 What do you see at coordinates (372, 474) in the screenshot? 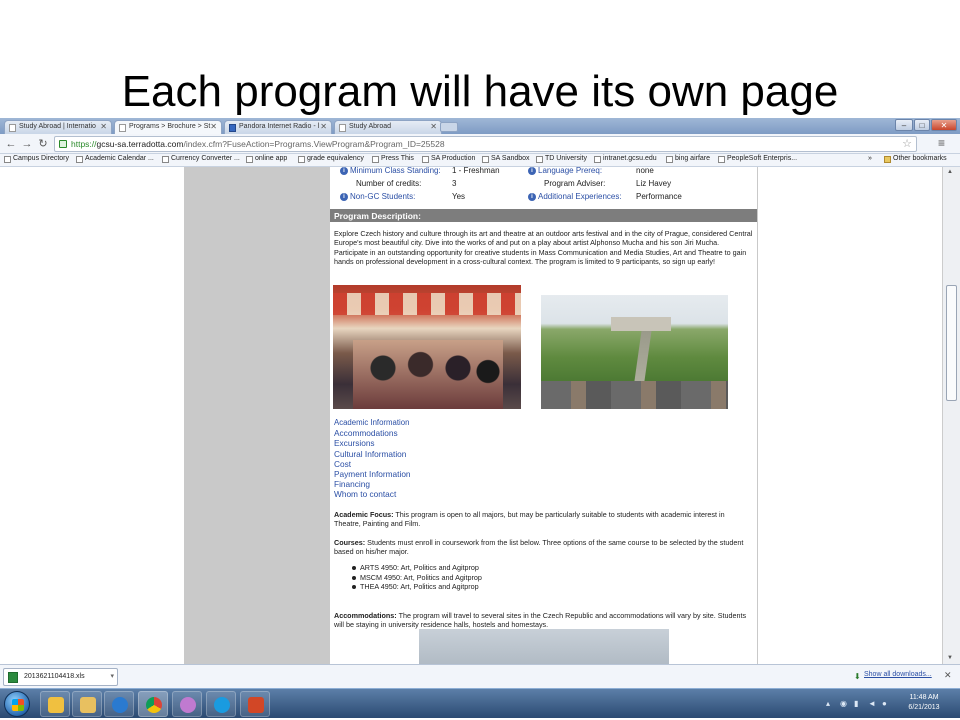
I see `link-payment-information: Payment Information` at bounding box center [372, 474].